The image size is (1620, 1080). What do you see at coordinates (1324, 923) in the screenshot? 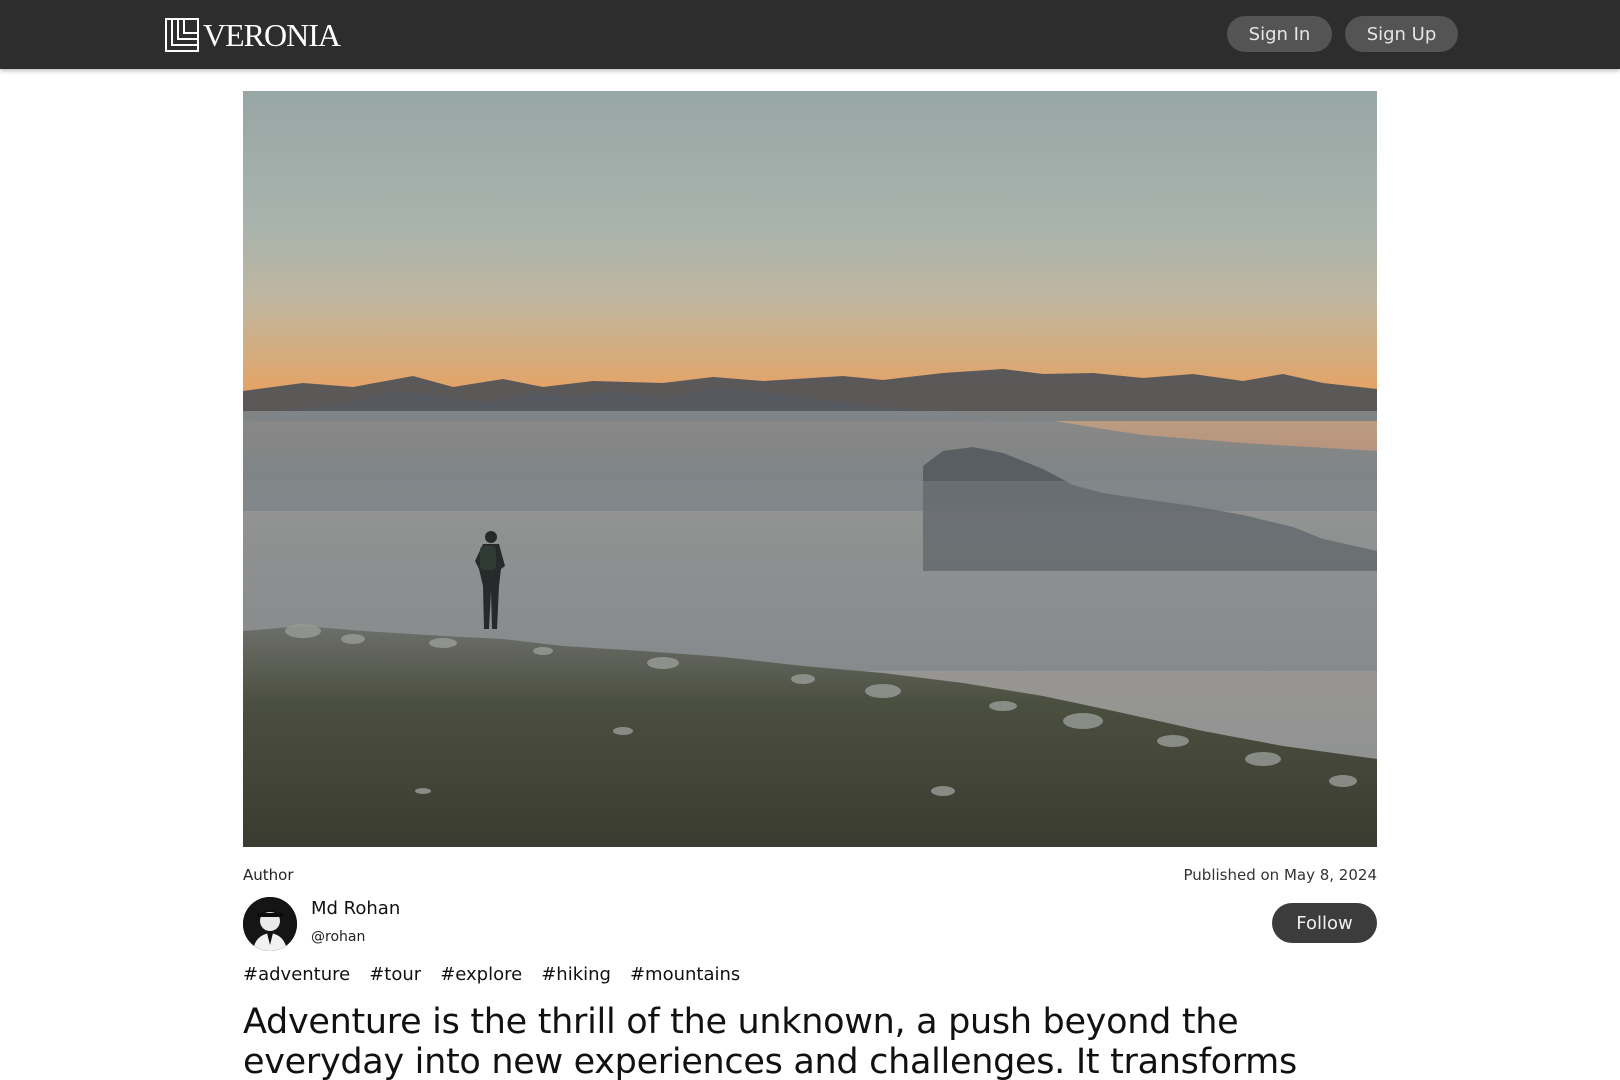
I see `follow-button: Follow` at bounding box center [1324, 923].